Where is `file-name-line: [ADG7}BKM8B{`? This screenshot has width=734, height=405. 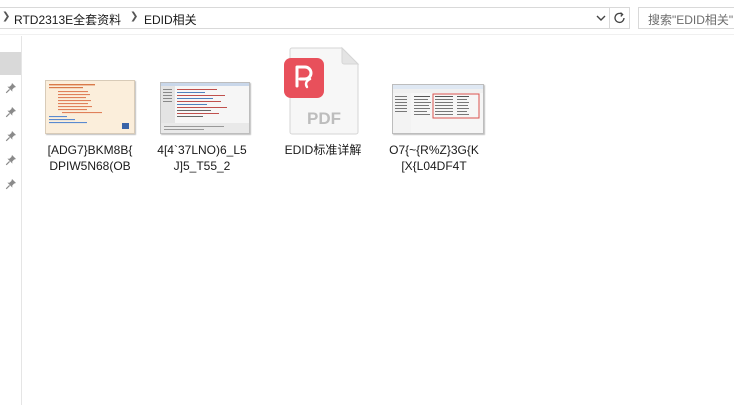 file-name-line: [ADG7}BKM8B{ is located at coordinates (90, 150).